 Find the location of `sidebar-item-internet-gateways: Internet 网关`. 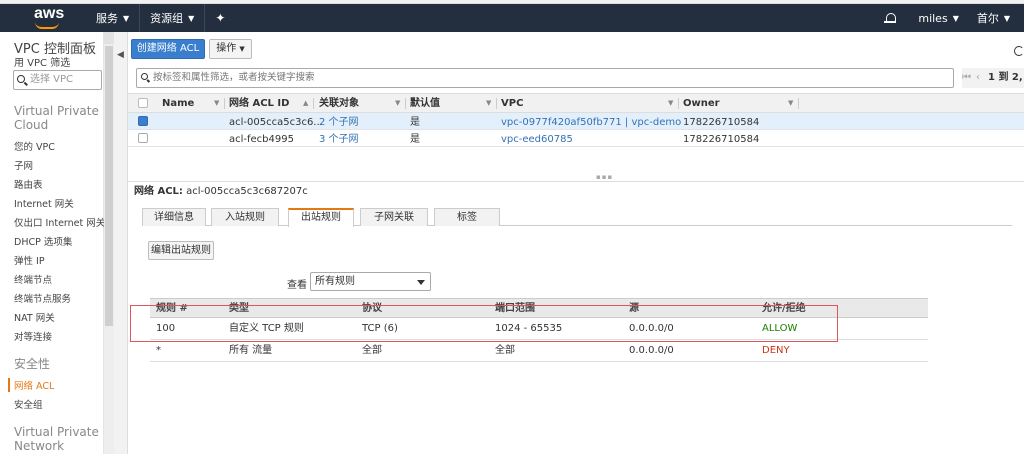

sidebar-item-internet-gateways: Internet 网关 is located at coordinates (44, 203).